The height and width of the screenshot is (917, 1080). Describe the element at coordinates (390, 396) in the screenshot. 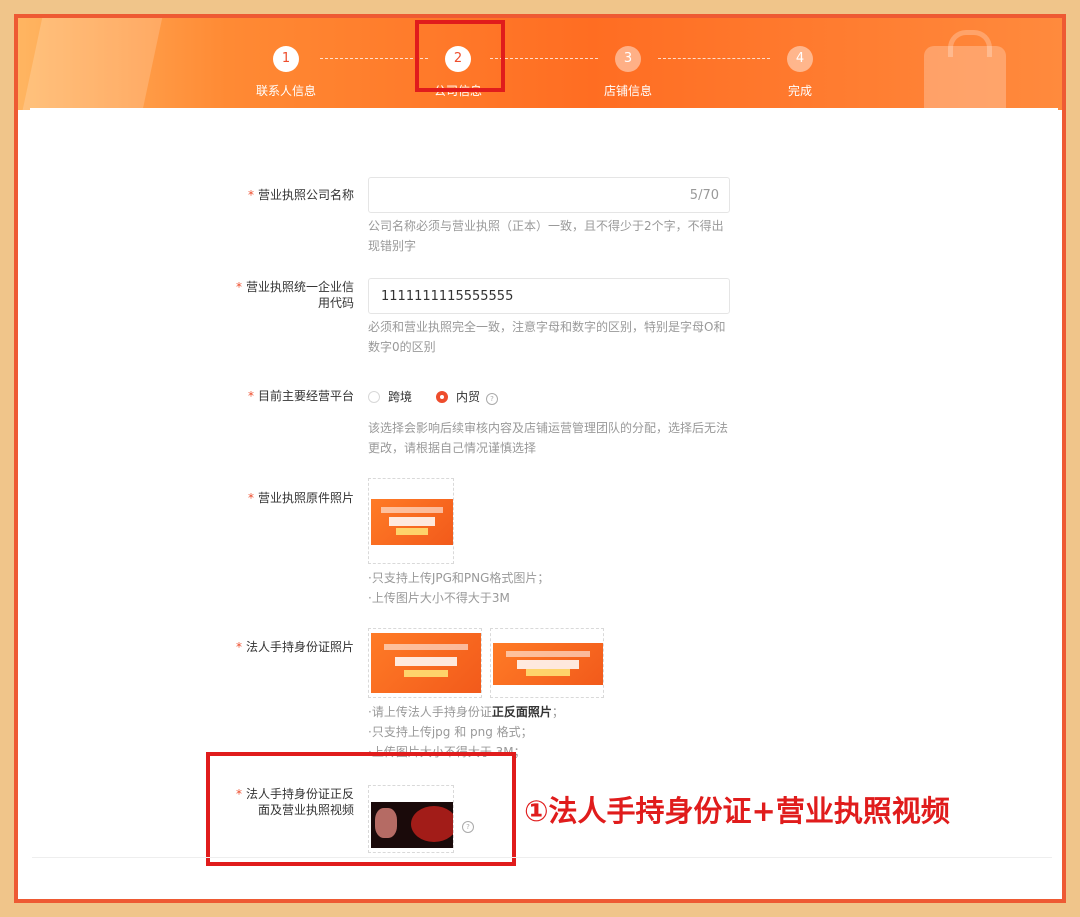

I see `radio-cross-border: 跨境` at that location.